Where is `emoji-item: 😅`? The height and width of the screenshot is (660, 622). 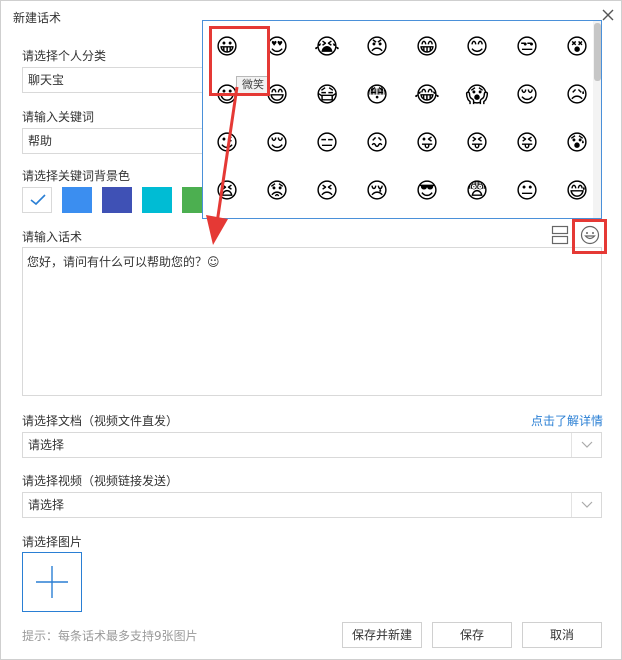
emoji-item: 😅 is located at coordinates (577, 192).